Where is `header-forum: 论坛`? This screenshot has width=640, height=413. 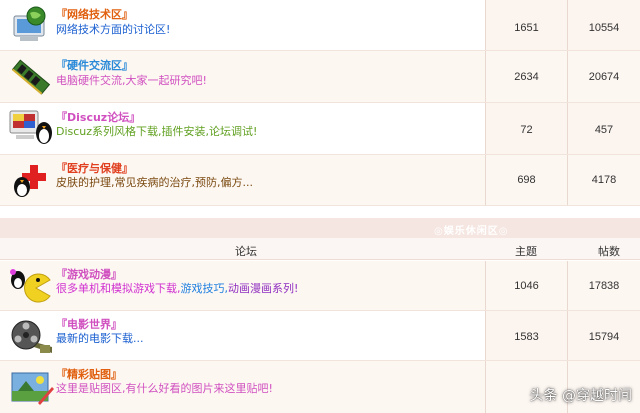 header-forum: 论坛 is located at coordinates (246, 251).